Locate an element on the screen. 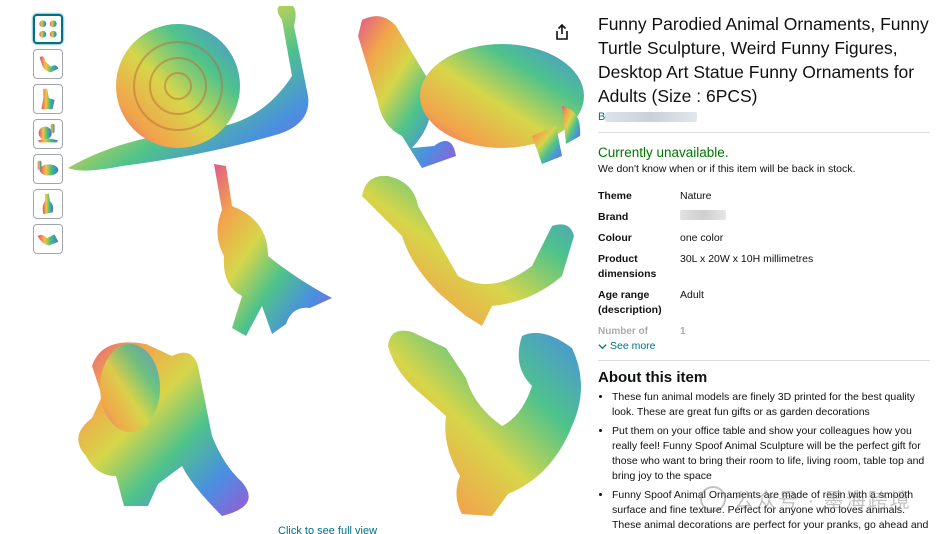 The width and height of the screenshot is (946, 534). bird-figure is located at coordinates (468, 250).